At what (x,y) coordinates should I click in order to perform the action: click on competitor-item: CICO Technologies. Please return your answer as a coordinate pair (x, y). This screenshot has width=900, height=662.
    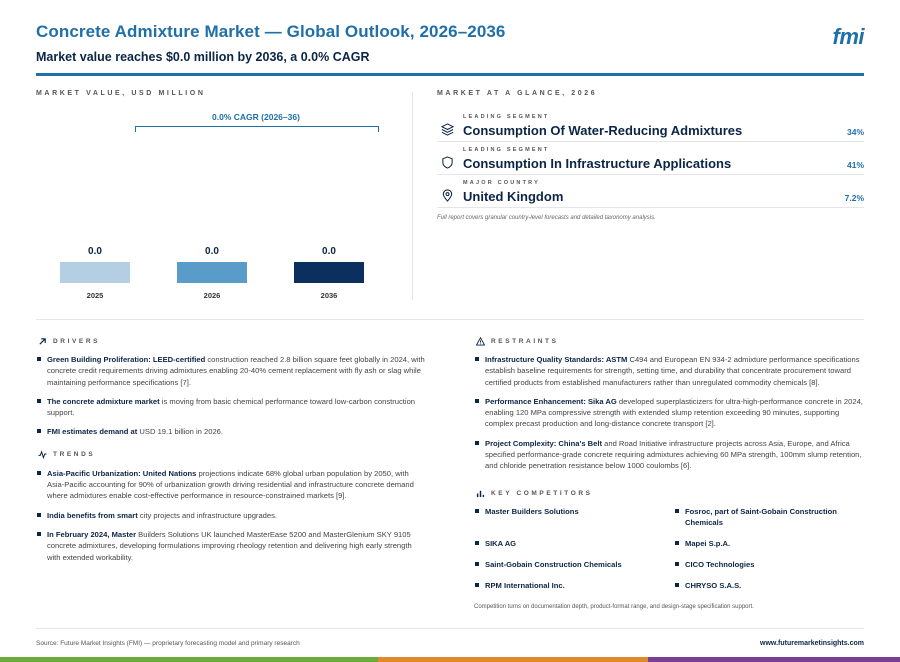
    Looking at the image, I should click on (764, 564).